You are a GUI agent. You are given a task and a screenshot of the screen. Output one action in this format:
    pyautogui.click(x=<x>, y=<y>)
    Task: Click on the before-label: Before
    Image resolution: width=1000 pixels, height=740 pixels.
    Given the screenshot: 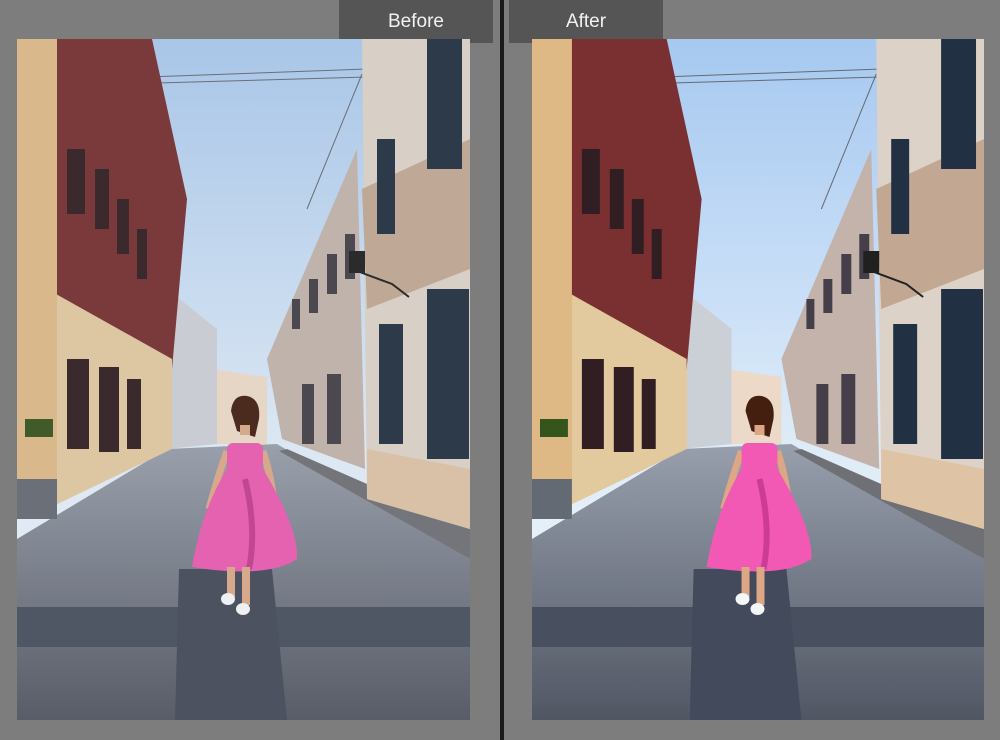 What is the action you would take?
    pyautogui.click(x=416, y=21)
    